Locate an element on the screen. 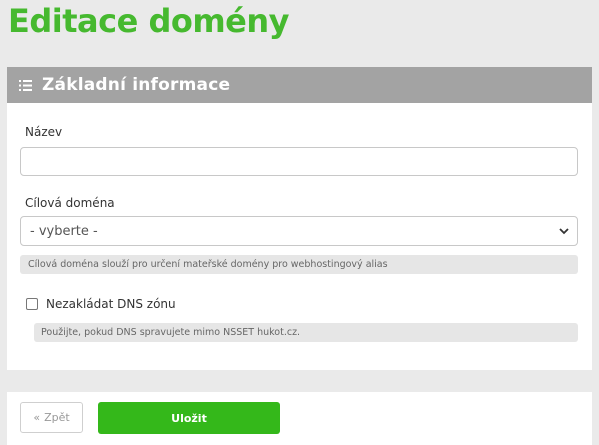 This screenshot has height=445, width=599. name-label: Název is located at coordinates (44, 132).